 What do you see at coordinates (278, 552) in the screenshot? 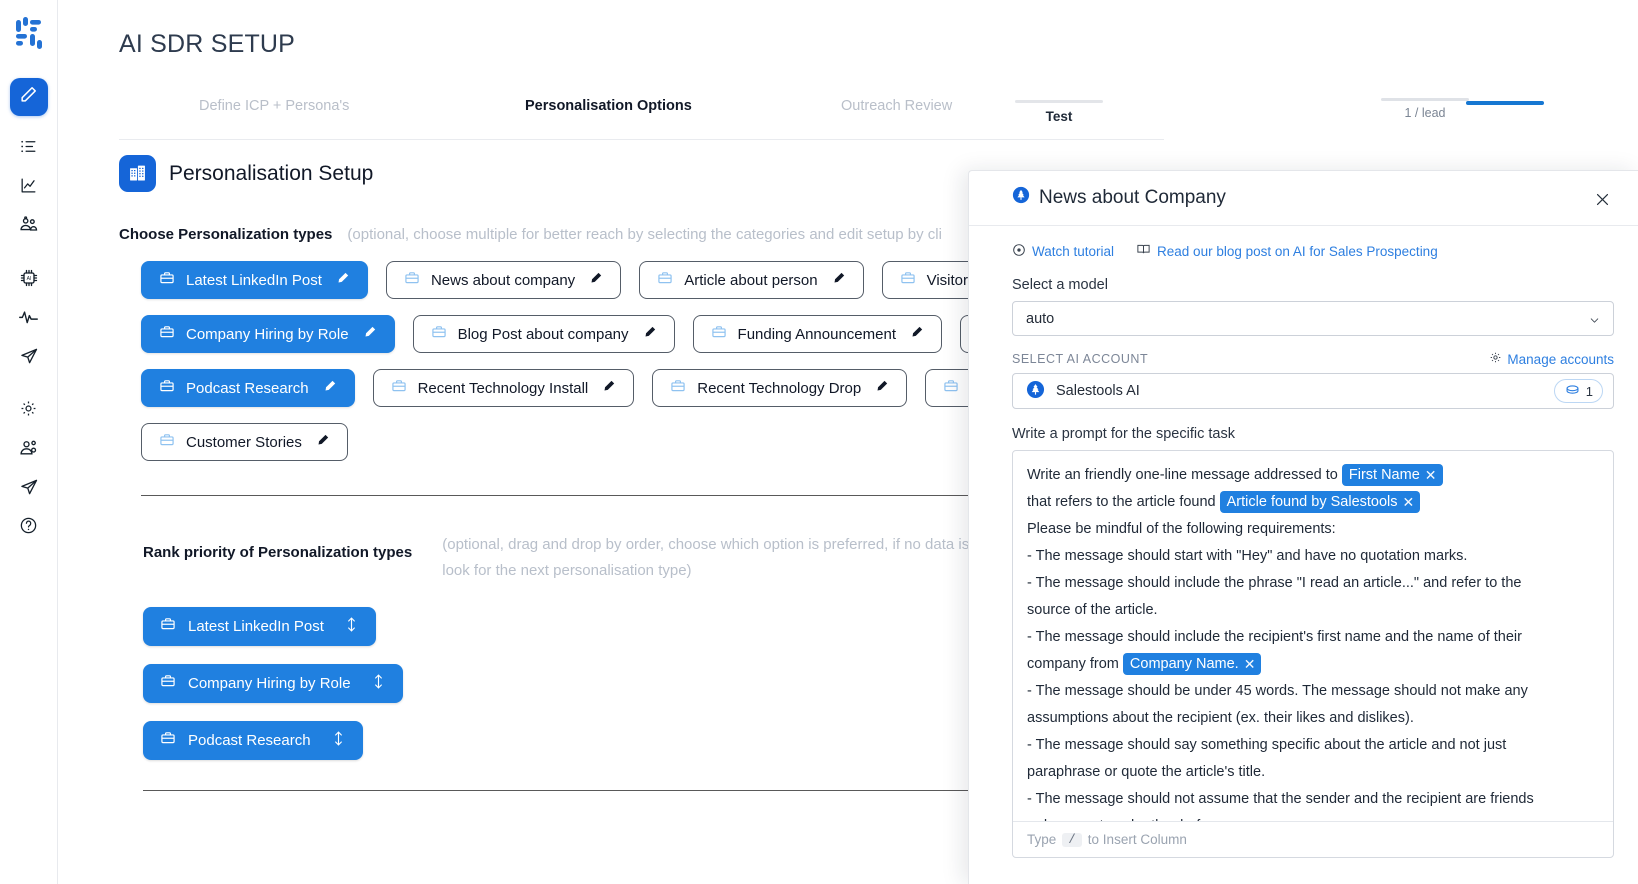
I see `rank-priority-label: Rank priority of Personalization types` at bounding box center [278, 552].